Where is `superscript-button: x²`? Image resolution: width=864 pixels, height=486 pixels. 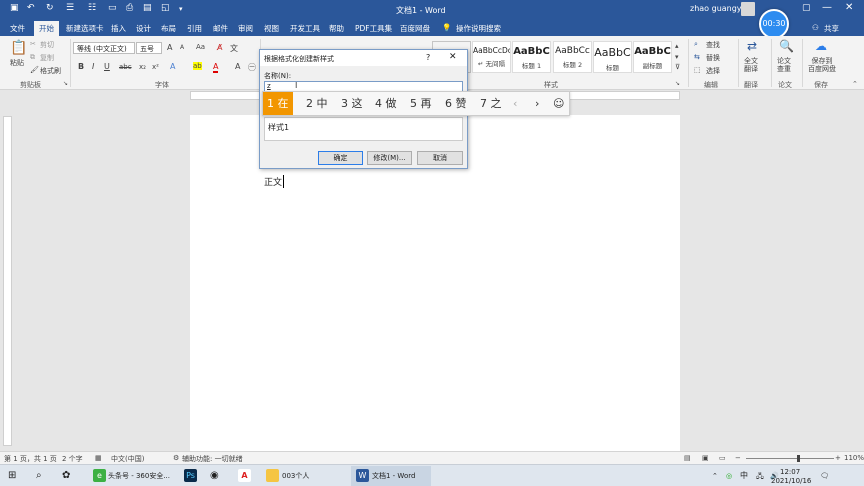
superscript-button: x² is located at coordinates (155, 67).